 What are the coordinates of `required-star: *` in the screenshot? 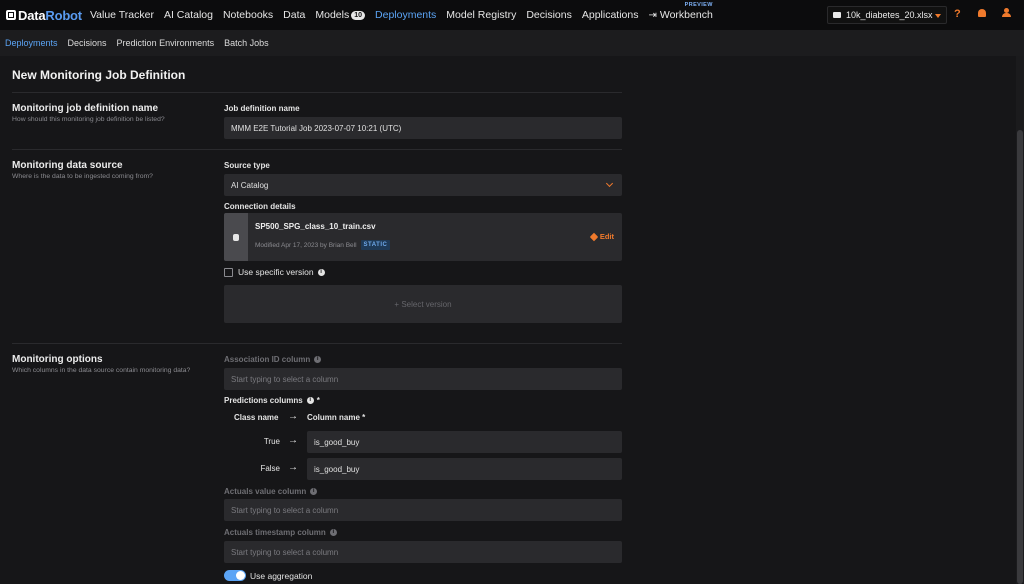 It's located at (318, 400).